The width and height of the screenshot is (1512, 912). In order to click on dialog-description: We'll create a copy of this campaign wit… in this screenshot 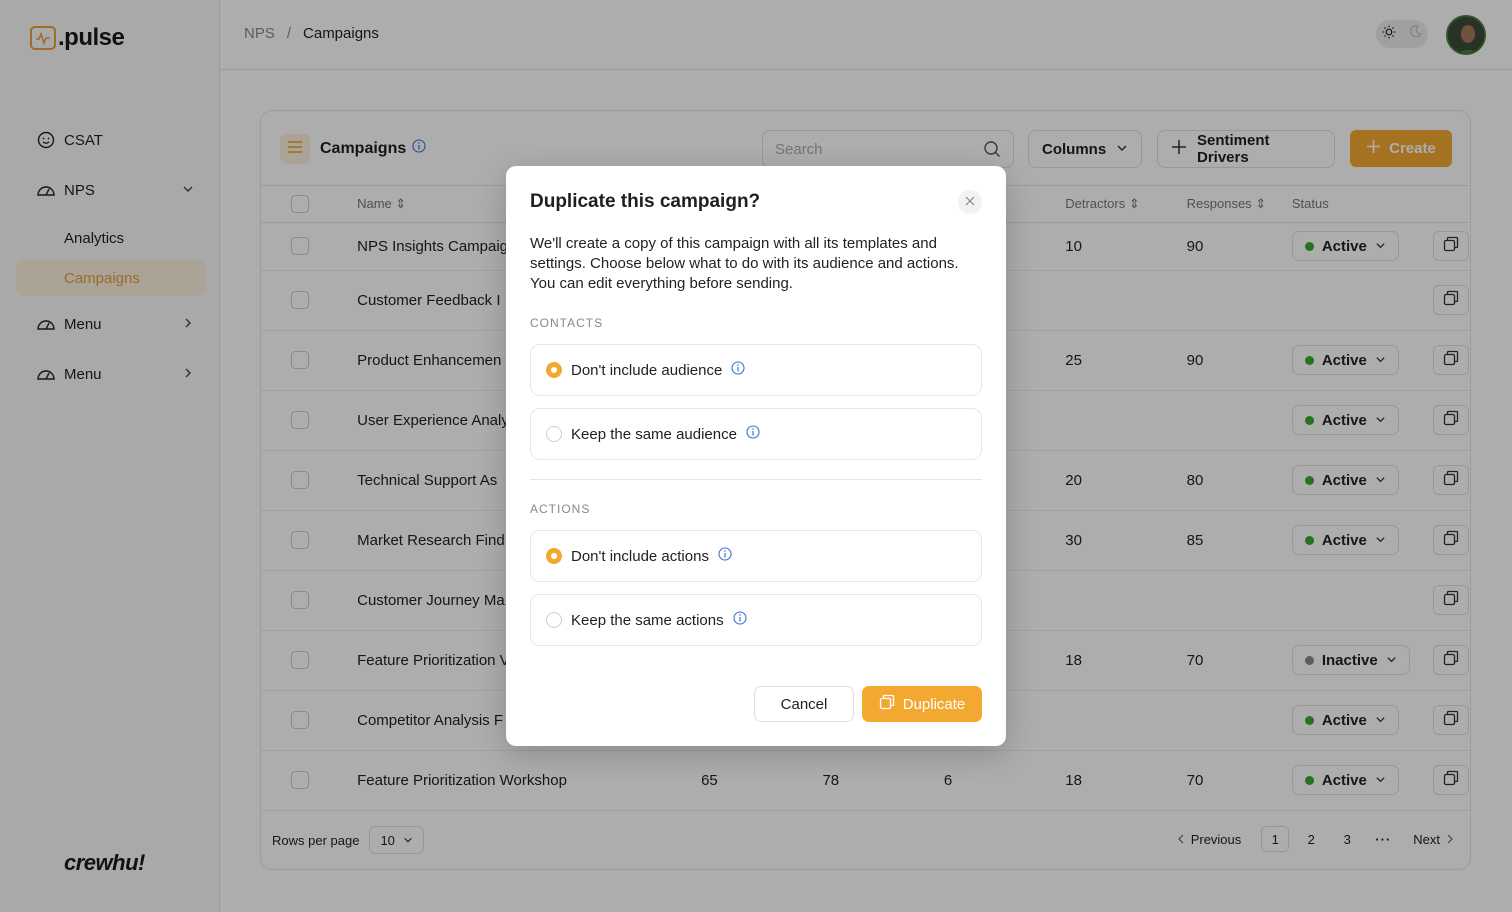, I will do `click(744, 263)`.